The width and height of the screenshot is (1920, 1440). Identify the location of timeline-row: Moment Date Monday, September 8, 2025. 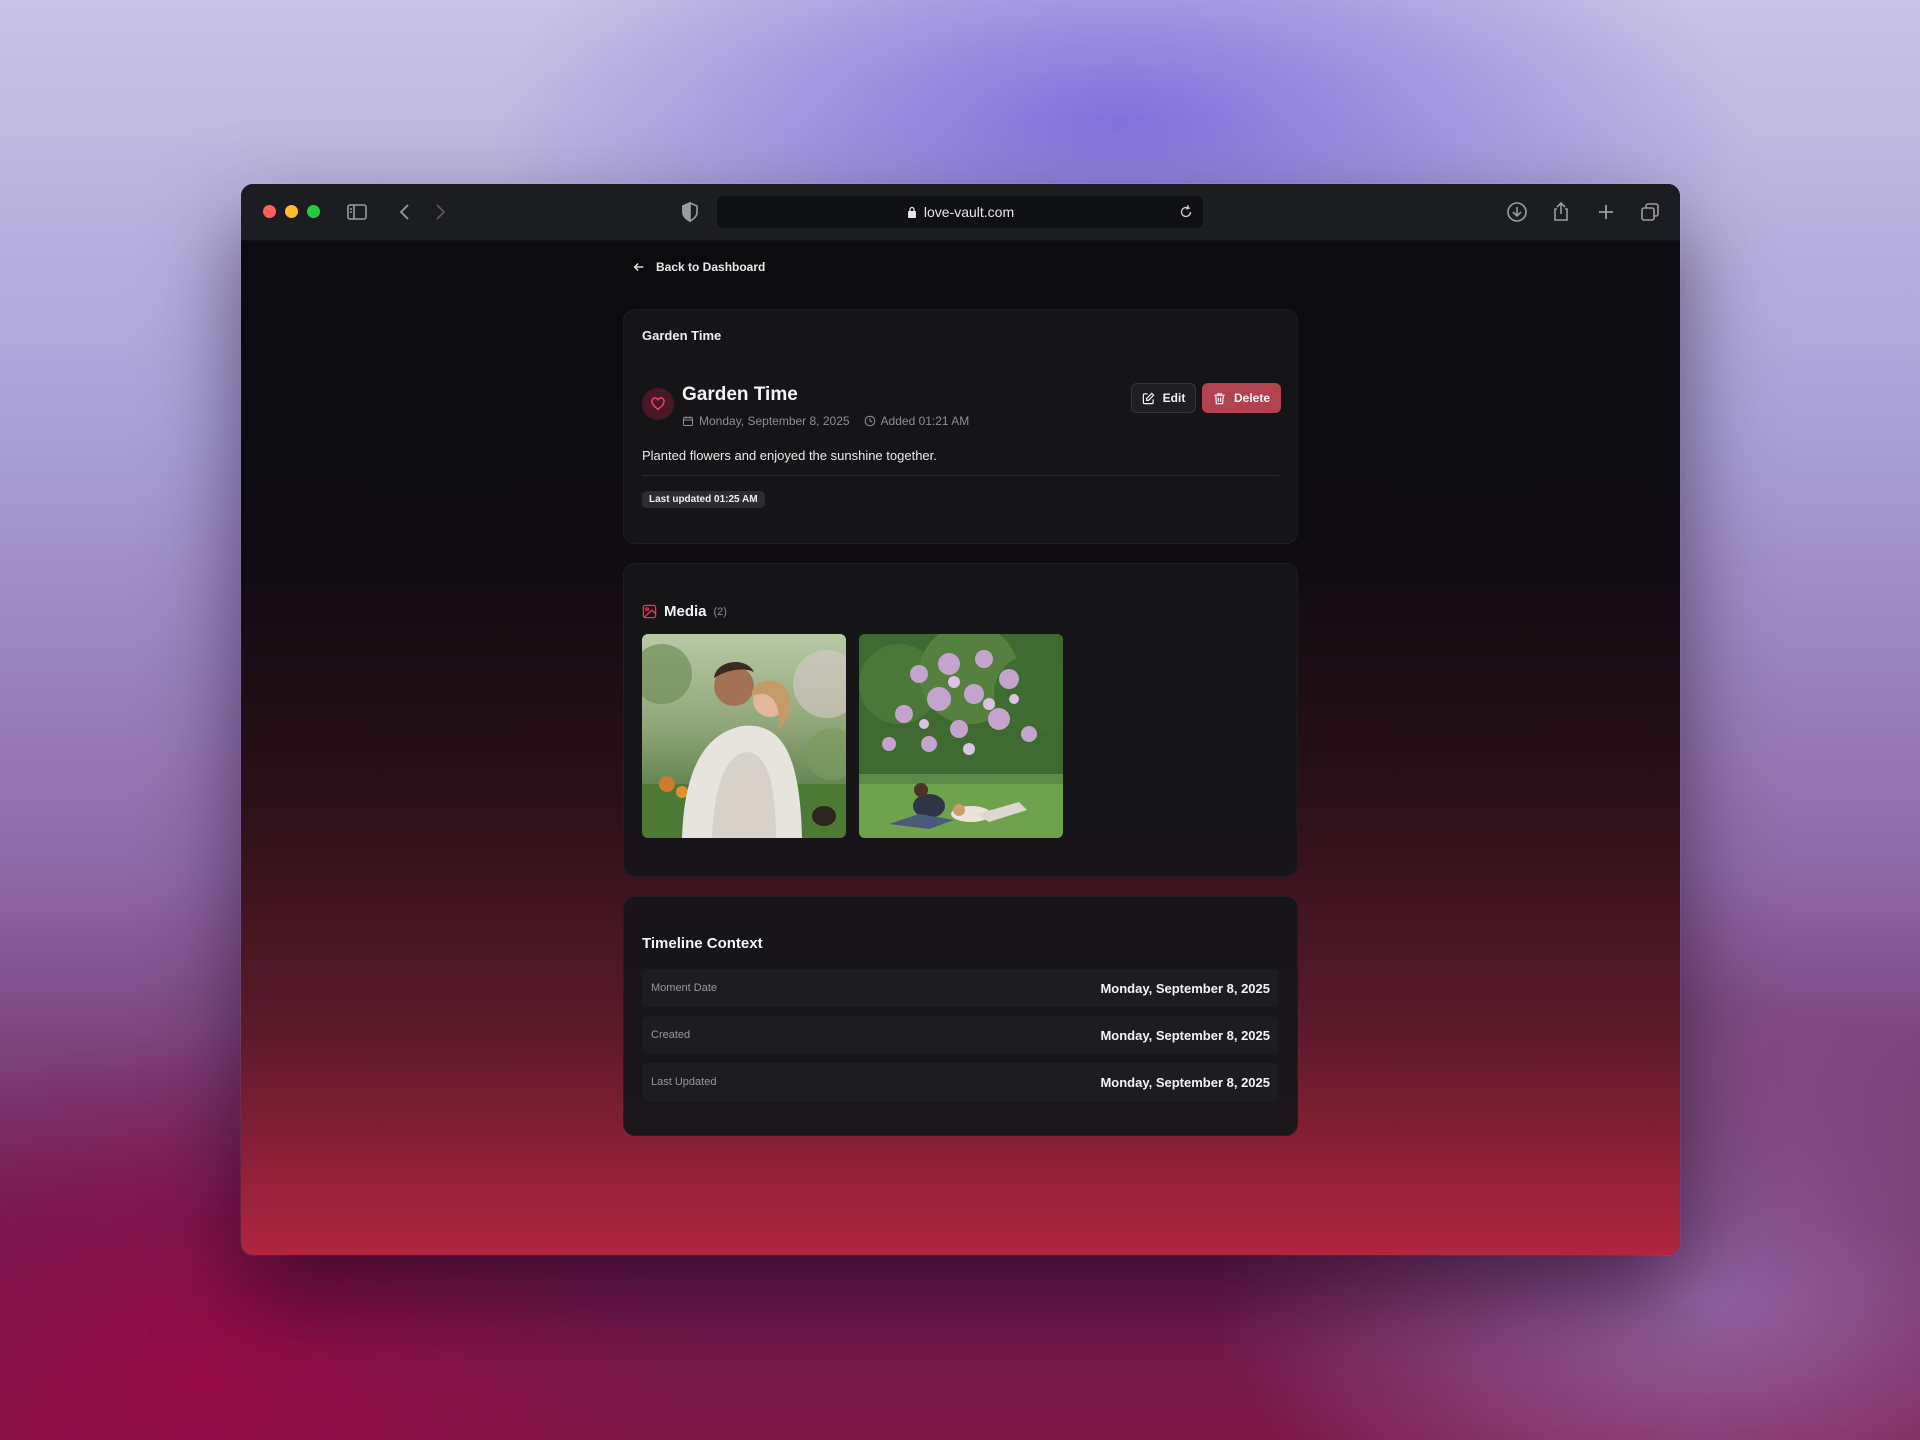
(960, 988).